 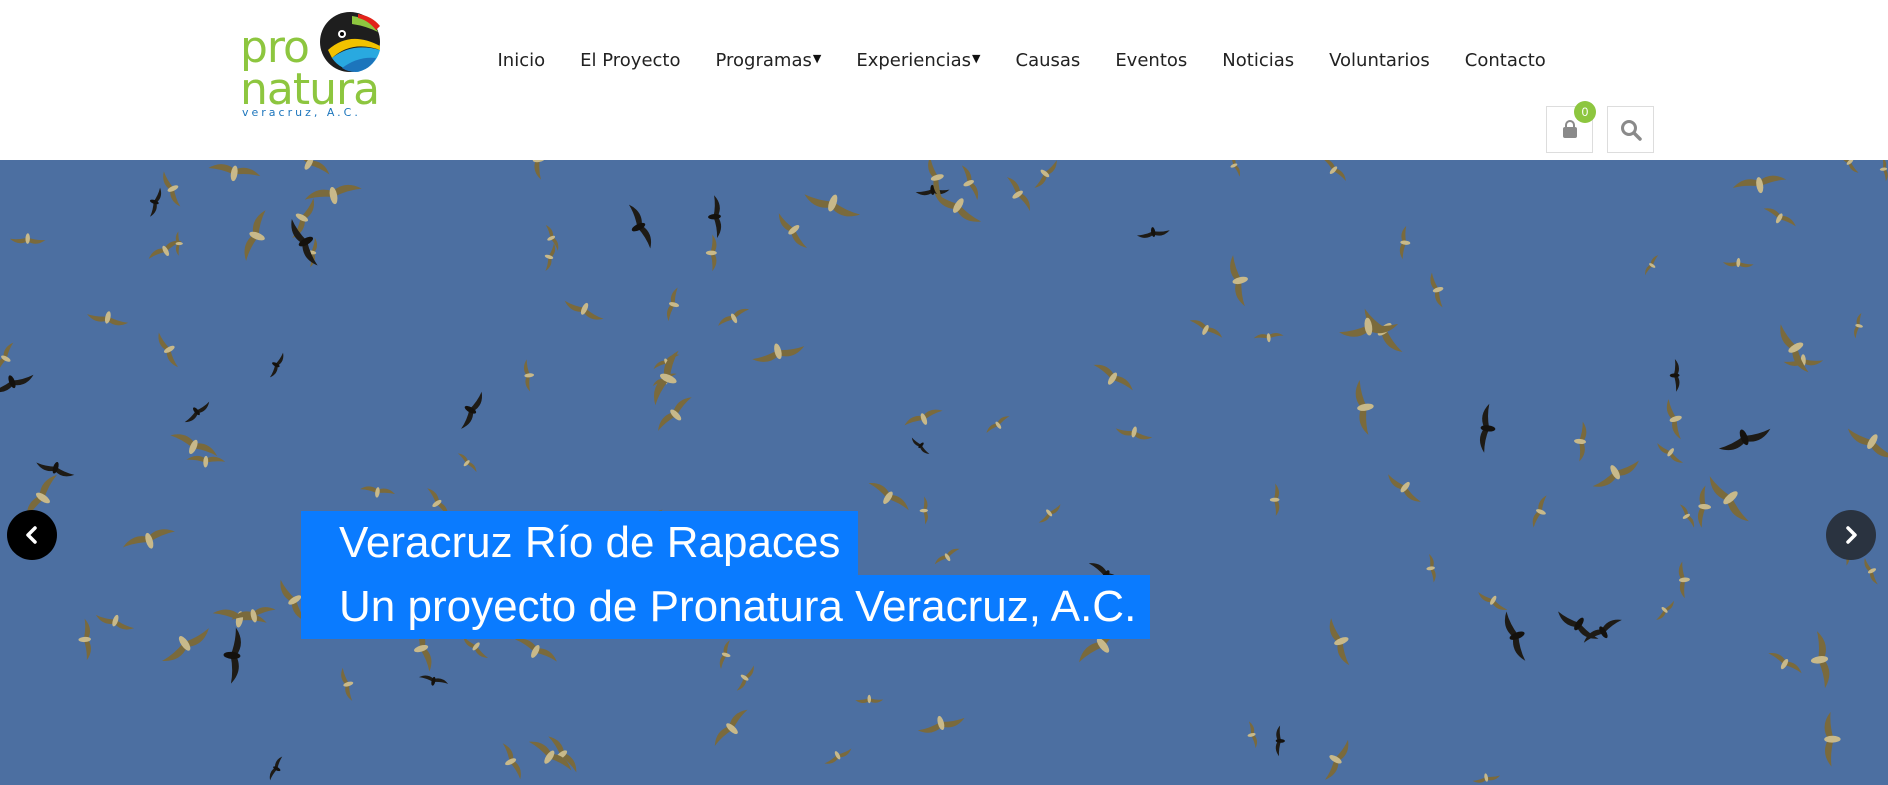 I want to click on search-icon, so click(x=1631, y=130).